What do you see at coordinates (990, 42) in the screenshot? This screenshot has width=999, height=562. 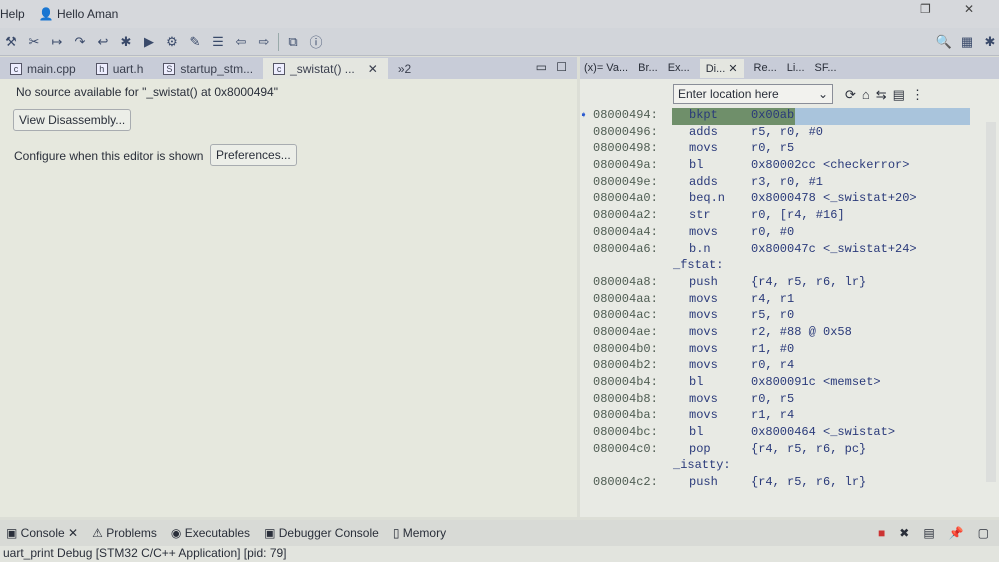 I see `debug-perspective-icon: ✱` at bounding box center [990, 42].